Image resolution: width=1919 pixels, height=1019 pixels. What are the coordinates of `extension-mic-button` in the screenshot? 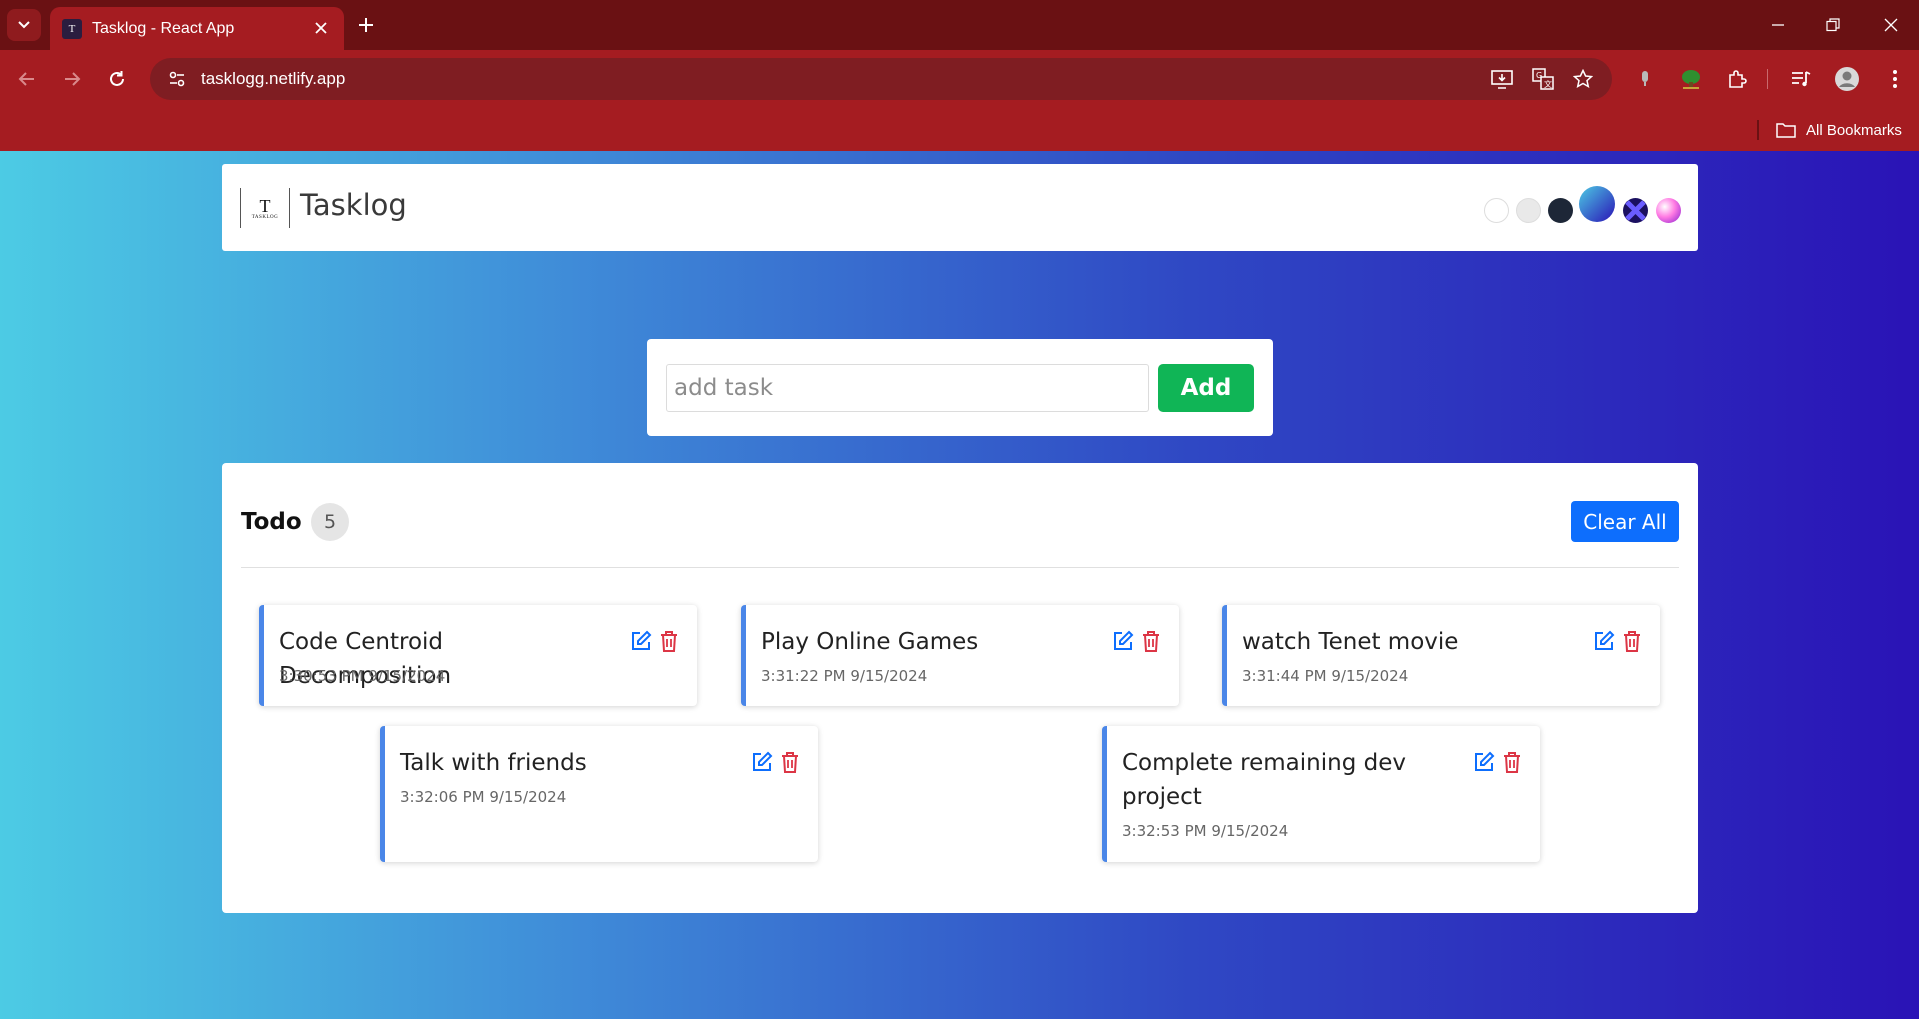 It's located at (1645, 79).